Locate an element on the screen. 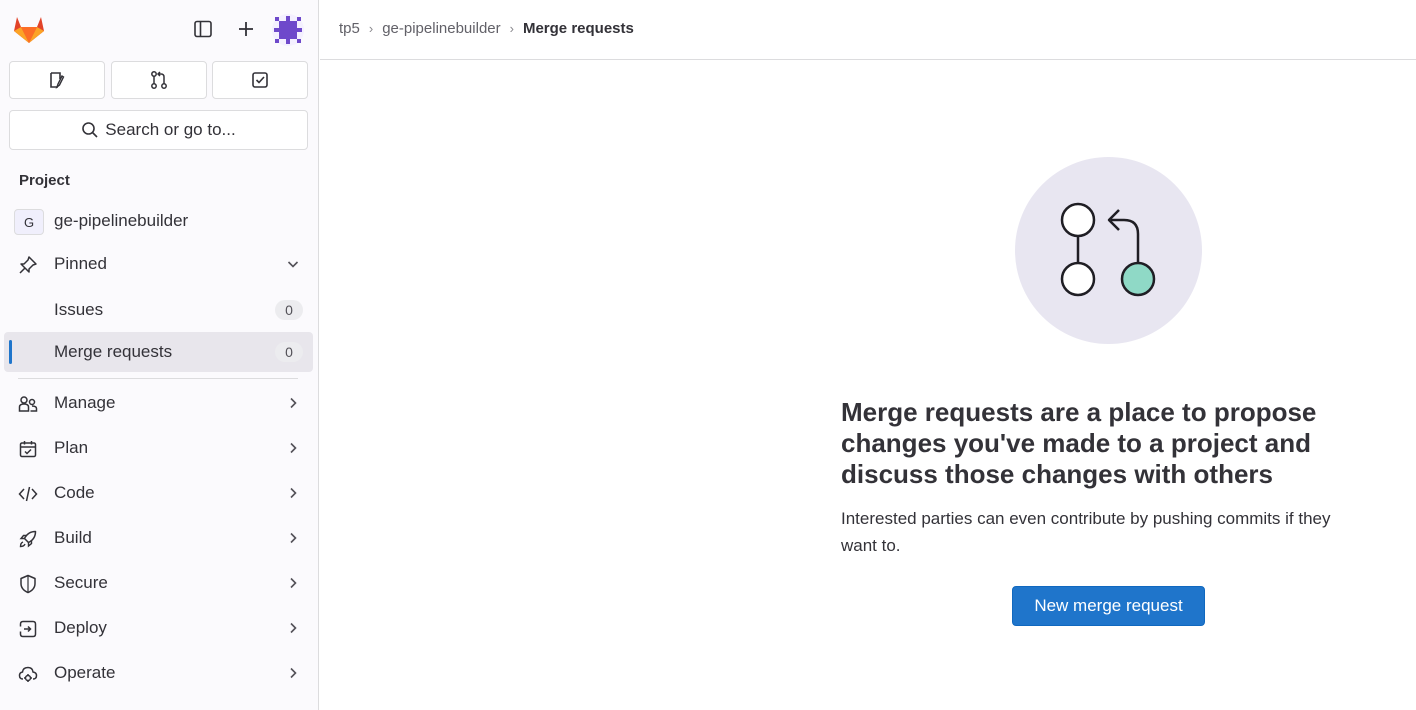  breadcrumb-group-link: tp5 is located at coordinates (349, 28).